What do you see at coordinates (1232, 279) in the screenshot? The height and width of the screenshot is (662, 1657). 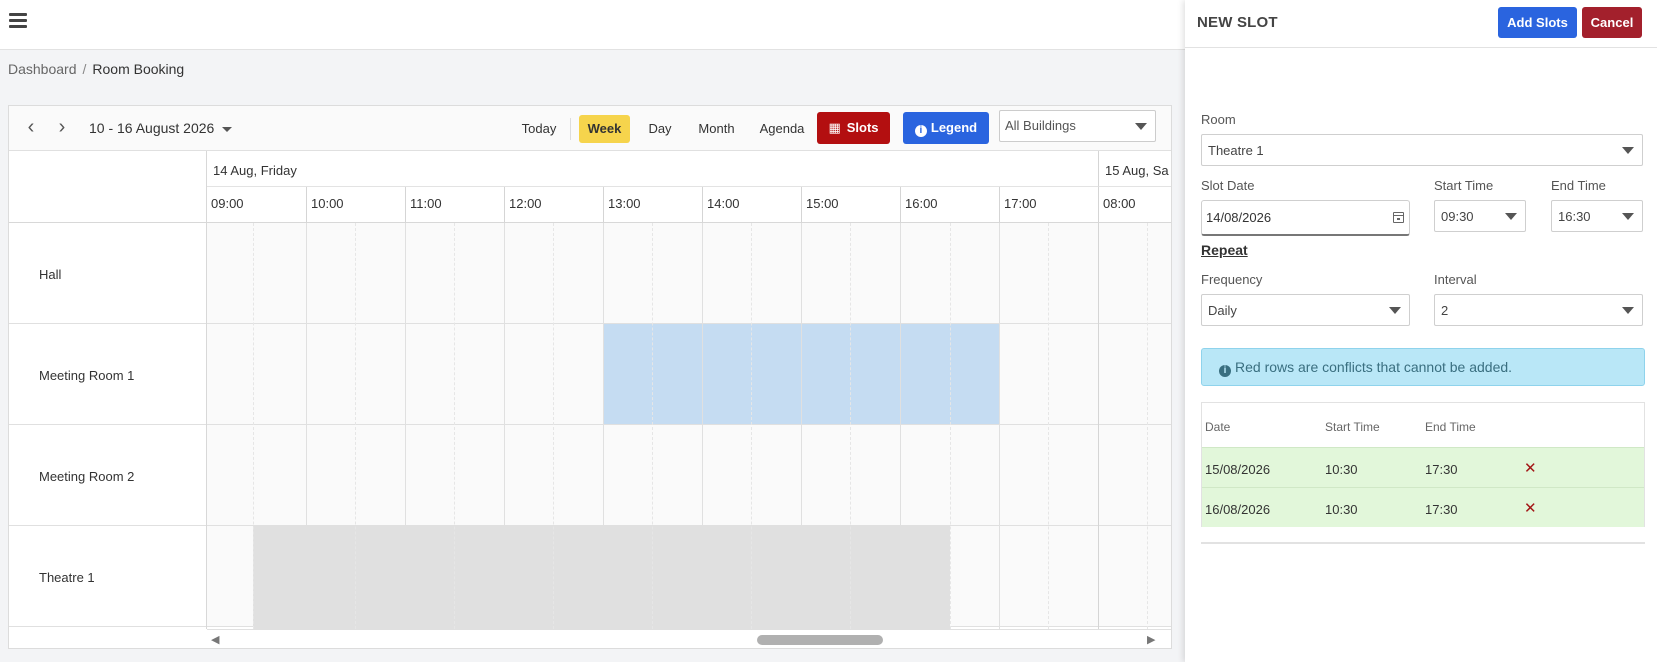 I see `frequency-label: Frequency` at bounding box center [1232, 279].